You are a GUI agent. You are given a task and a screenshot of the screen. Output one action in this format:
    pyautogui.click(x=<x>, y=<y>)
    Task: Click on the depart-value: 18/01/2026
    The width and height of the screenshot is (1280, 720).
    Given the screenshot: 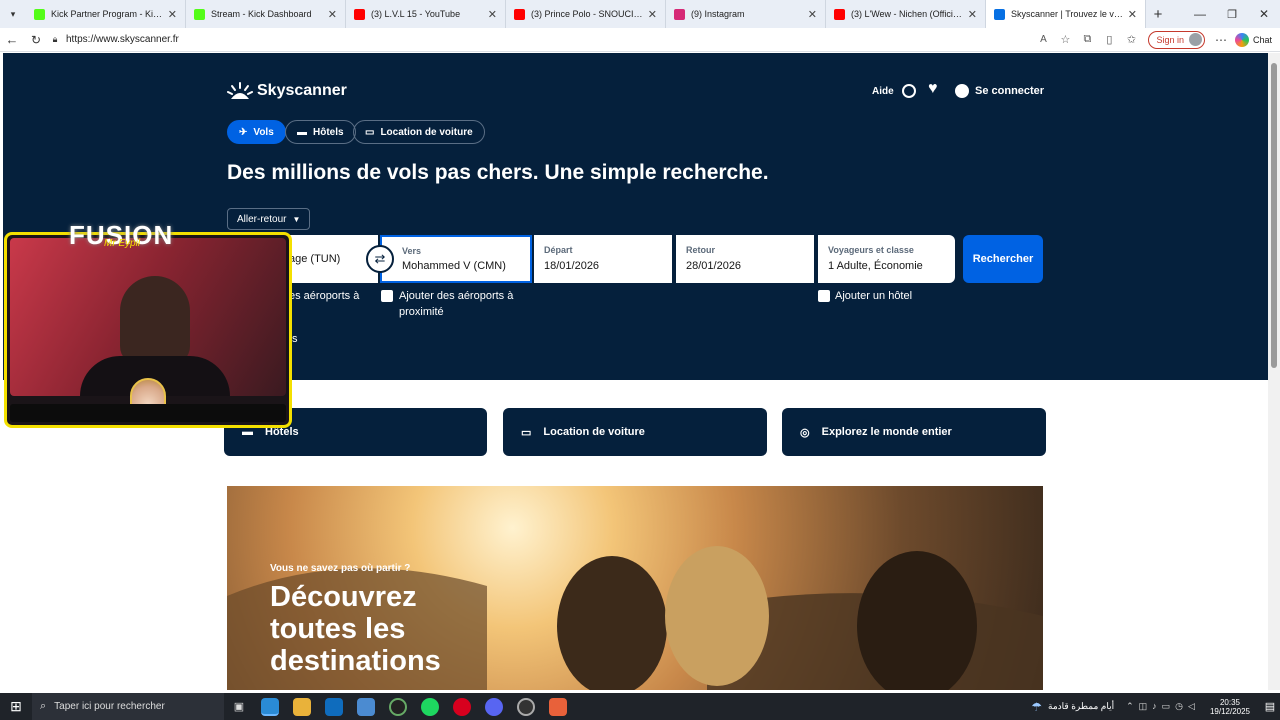 What is the action you would take?
    pyautogui.click(x=572, y=266)
    